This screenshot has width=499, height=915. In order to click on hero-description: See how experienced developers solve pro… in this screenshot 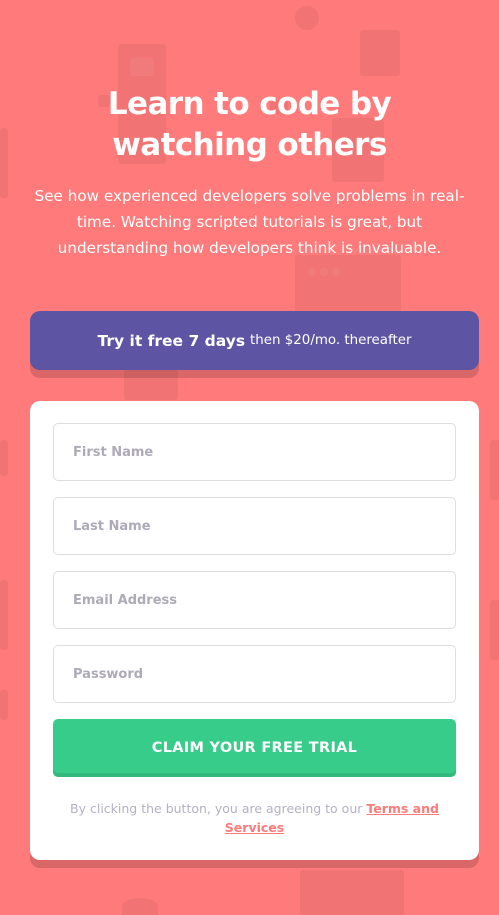, I will do `click(249, 222)`.